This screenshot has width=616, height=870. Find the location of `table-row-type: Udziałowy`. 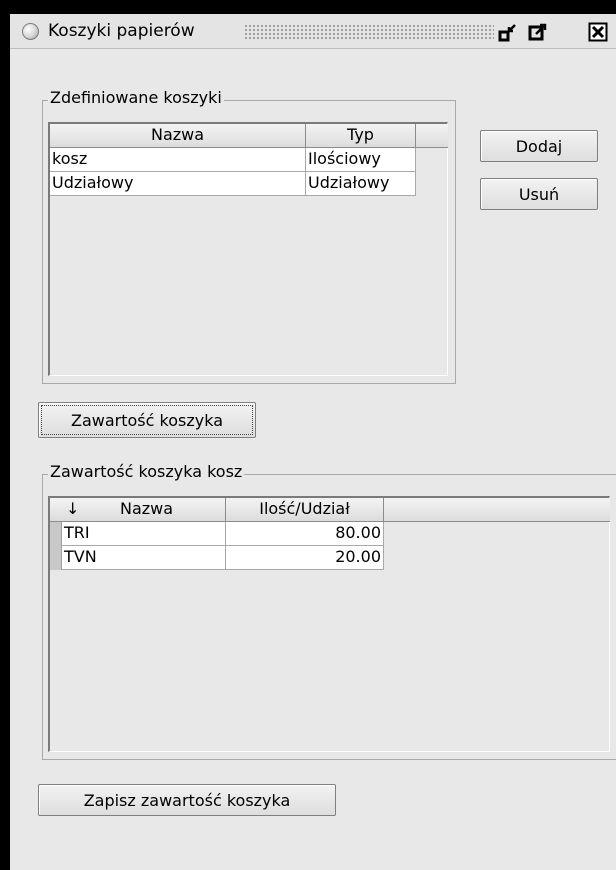

table-row-type: Udziałowy is located at coordinates (361, 184).